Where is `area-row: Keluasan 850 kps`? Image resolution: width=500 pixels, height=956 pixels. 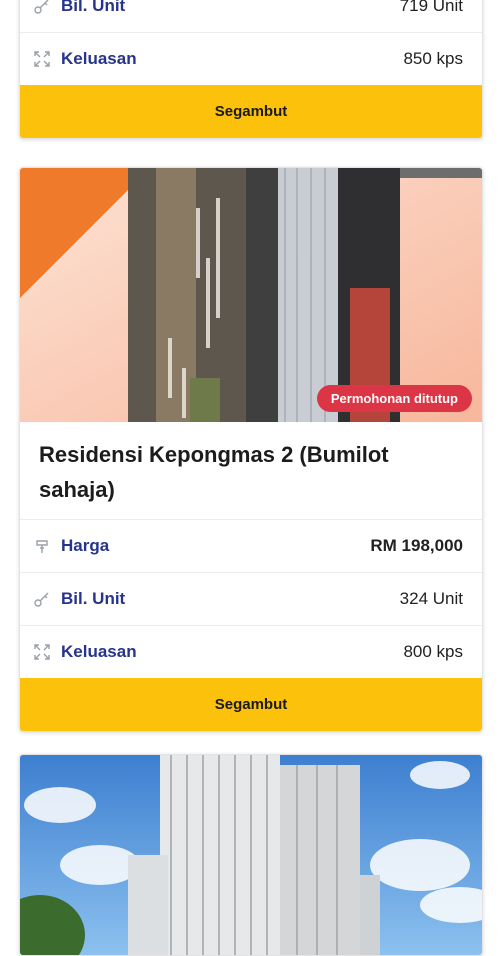
area-row: Keluasan 850 kps is located at coordinates (251, 58).